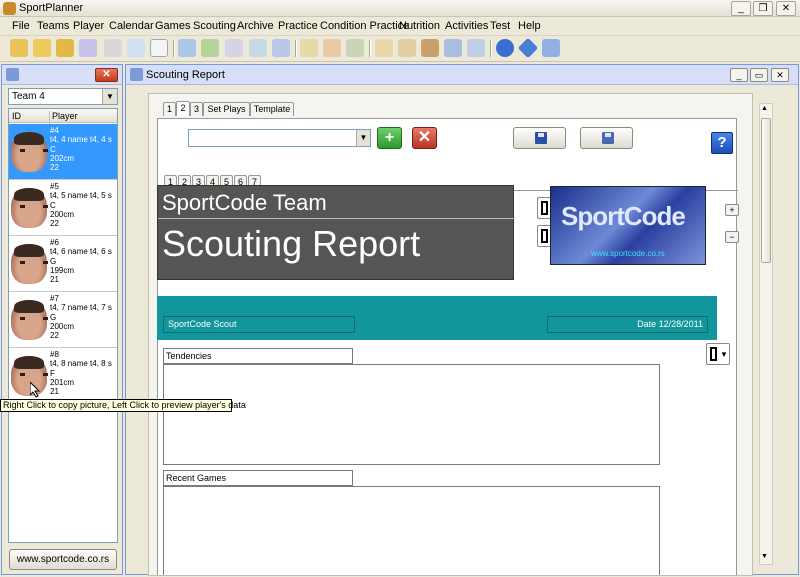  I want to click on menu-scouting: Scouting, so click(214, 26).